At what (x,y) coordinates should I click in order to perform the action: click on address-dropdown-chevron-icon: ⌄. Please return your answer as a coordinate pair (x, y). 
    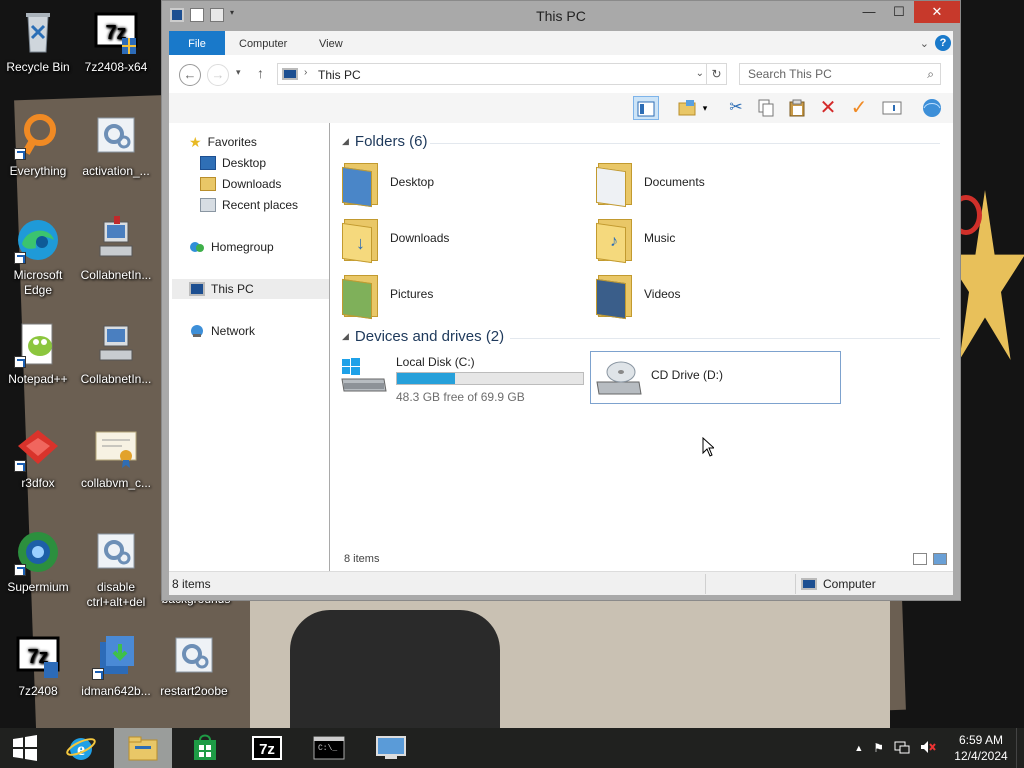
    Looking at the image, I should click on (700, 73).